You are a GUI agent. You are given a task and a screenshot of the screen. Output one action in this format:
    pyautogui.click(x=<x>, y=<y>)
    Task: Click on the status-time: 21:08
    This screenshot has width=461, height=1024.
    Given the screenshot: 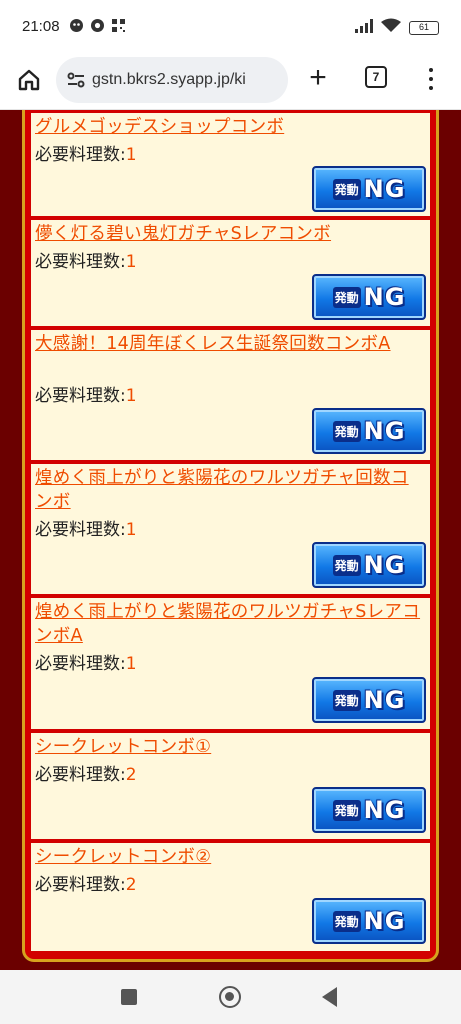 What is the action you would take?
    pyautogui.click(x=41, y=26)
    